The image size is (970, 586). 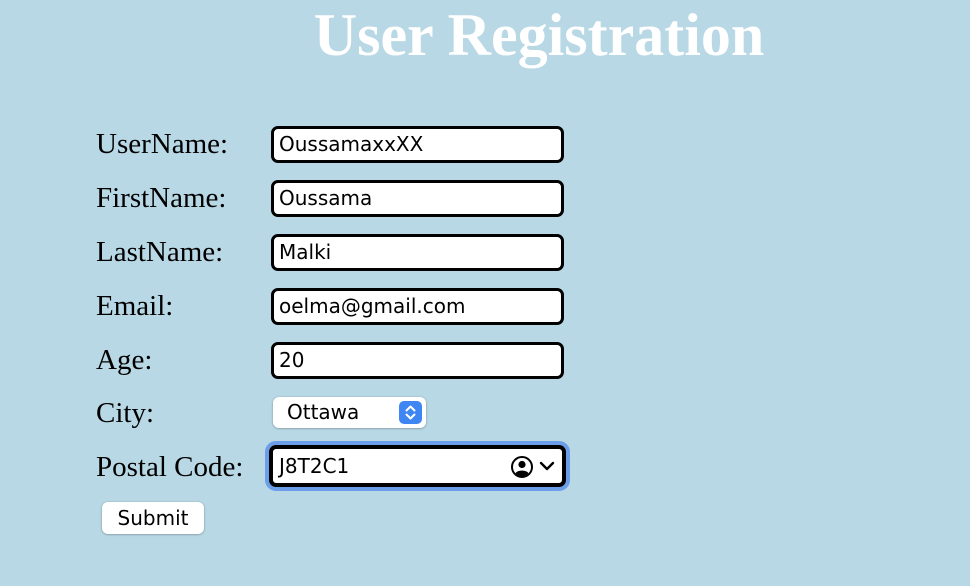 I want to click on age-field: 20, so click(x=417, y=360).